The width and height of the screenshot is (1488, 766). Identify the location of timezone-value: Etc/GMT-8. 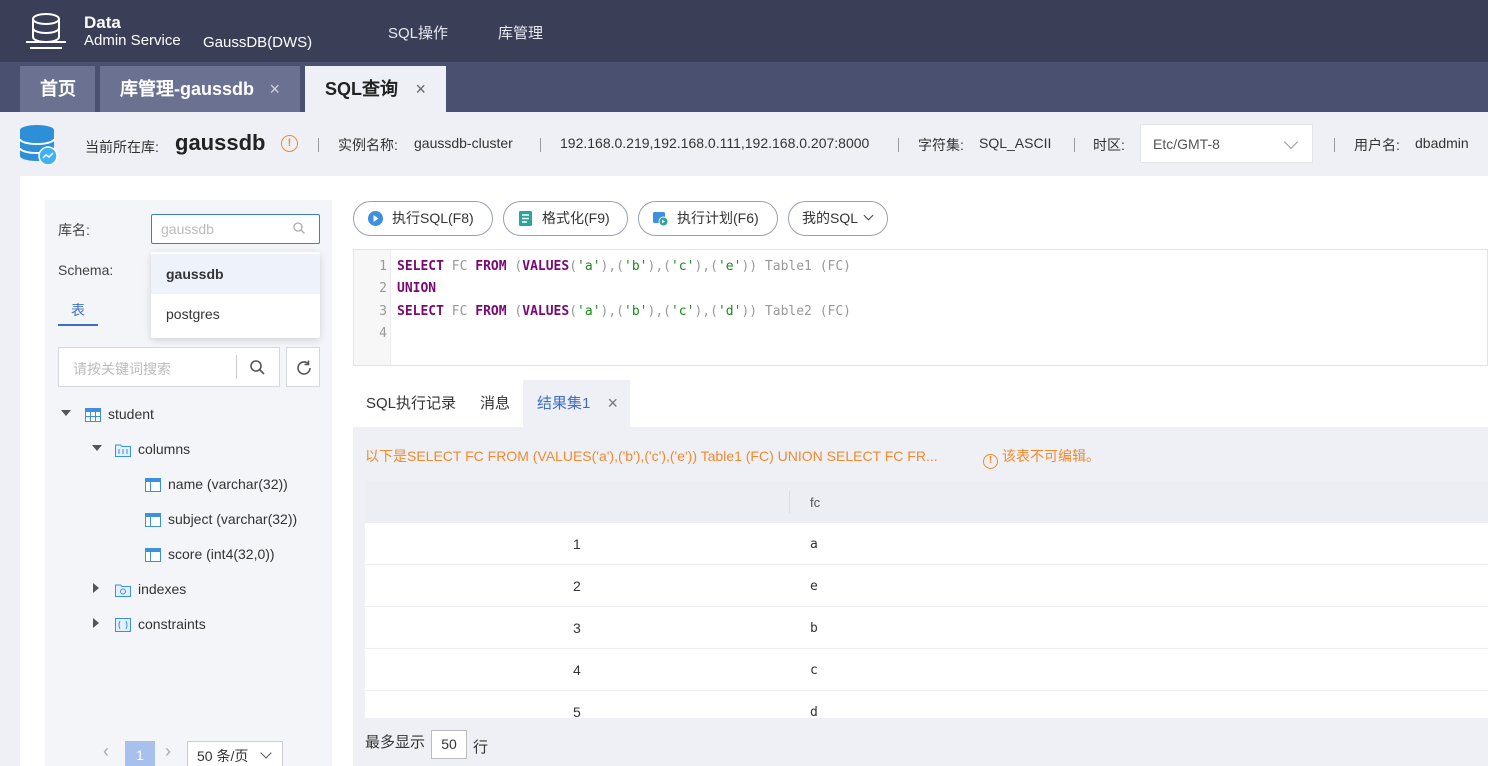
(1186, 144).